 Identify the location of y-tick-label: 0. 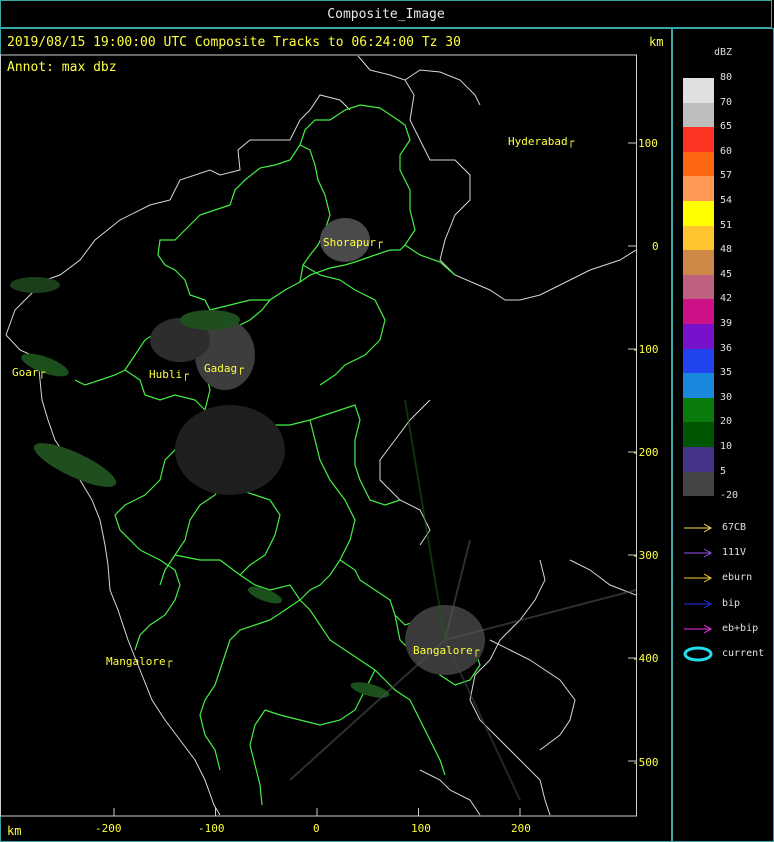
(655, 246).